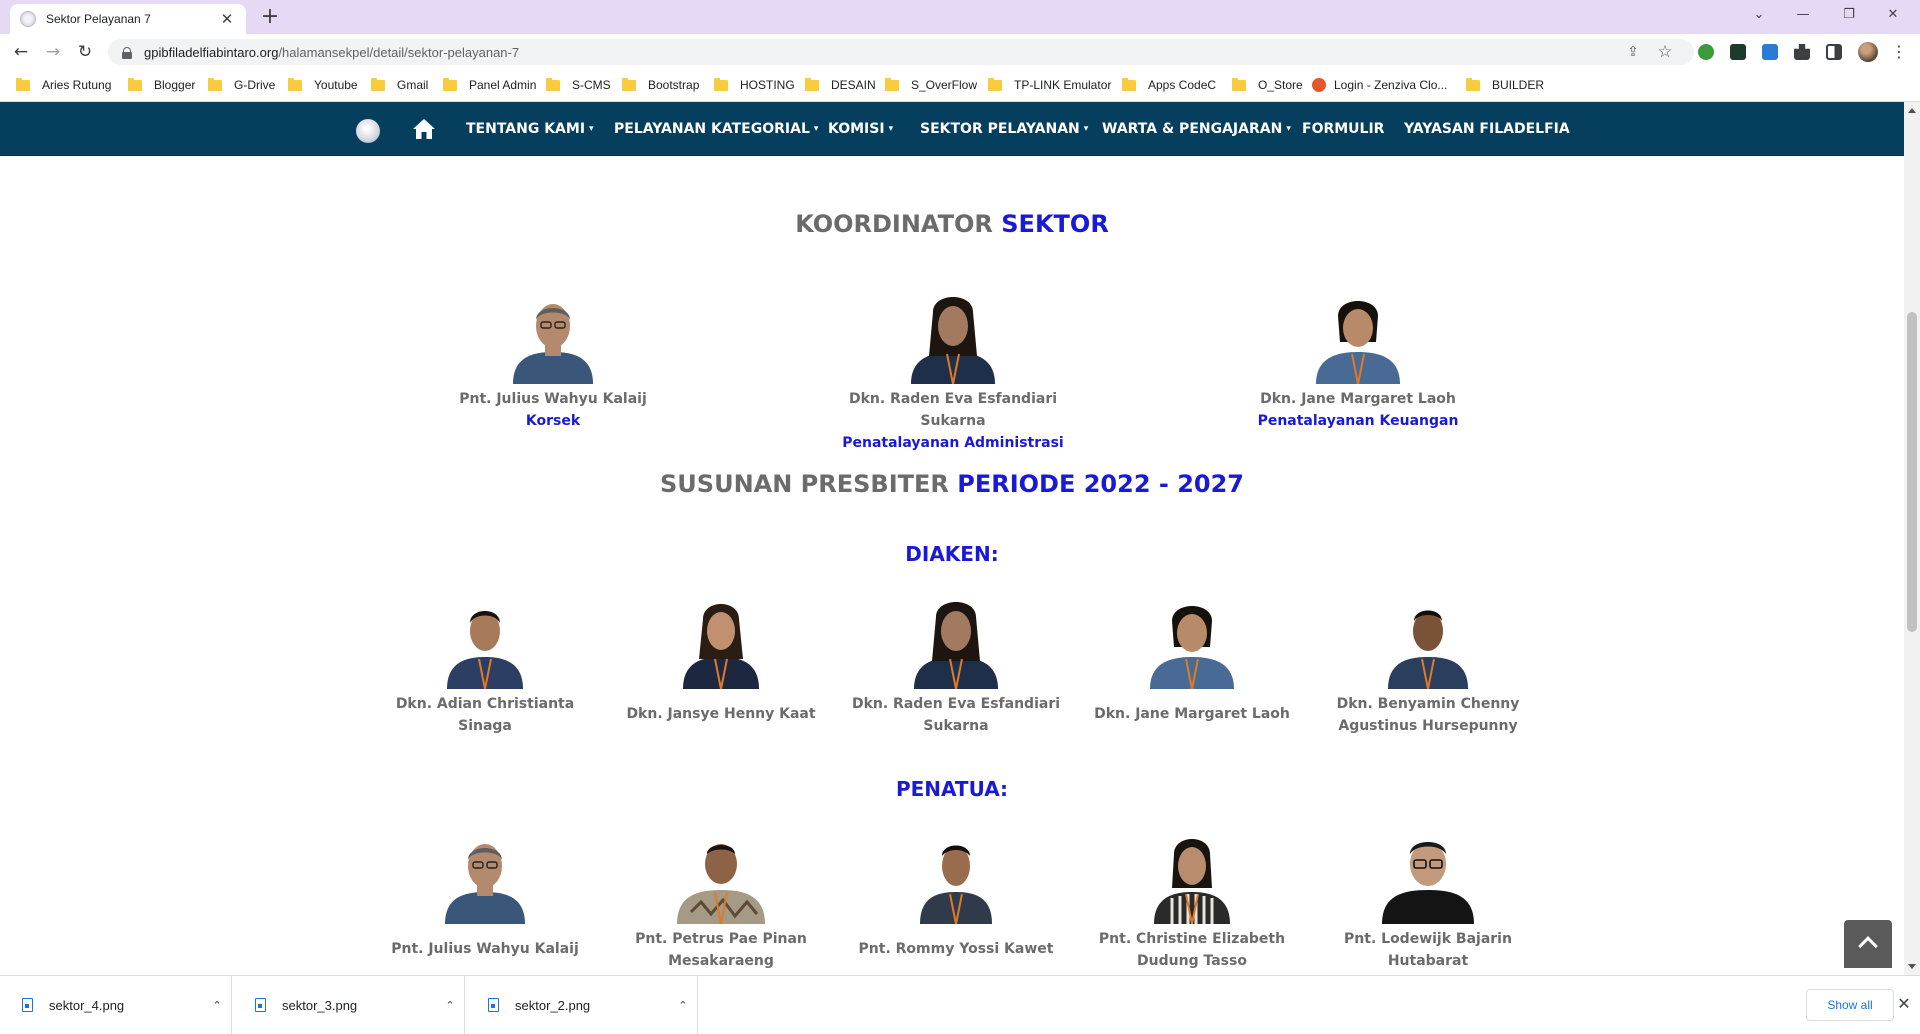 This screenshot has height=1034, width=1920. Describe the element at coordinates (952, 789) in the screenshot. I see `penatua-heading: PENATUA:` at that location.